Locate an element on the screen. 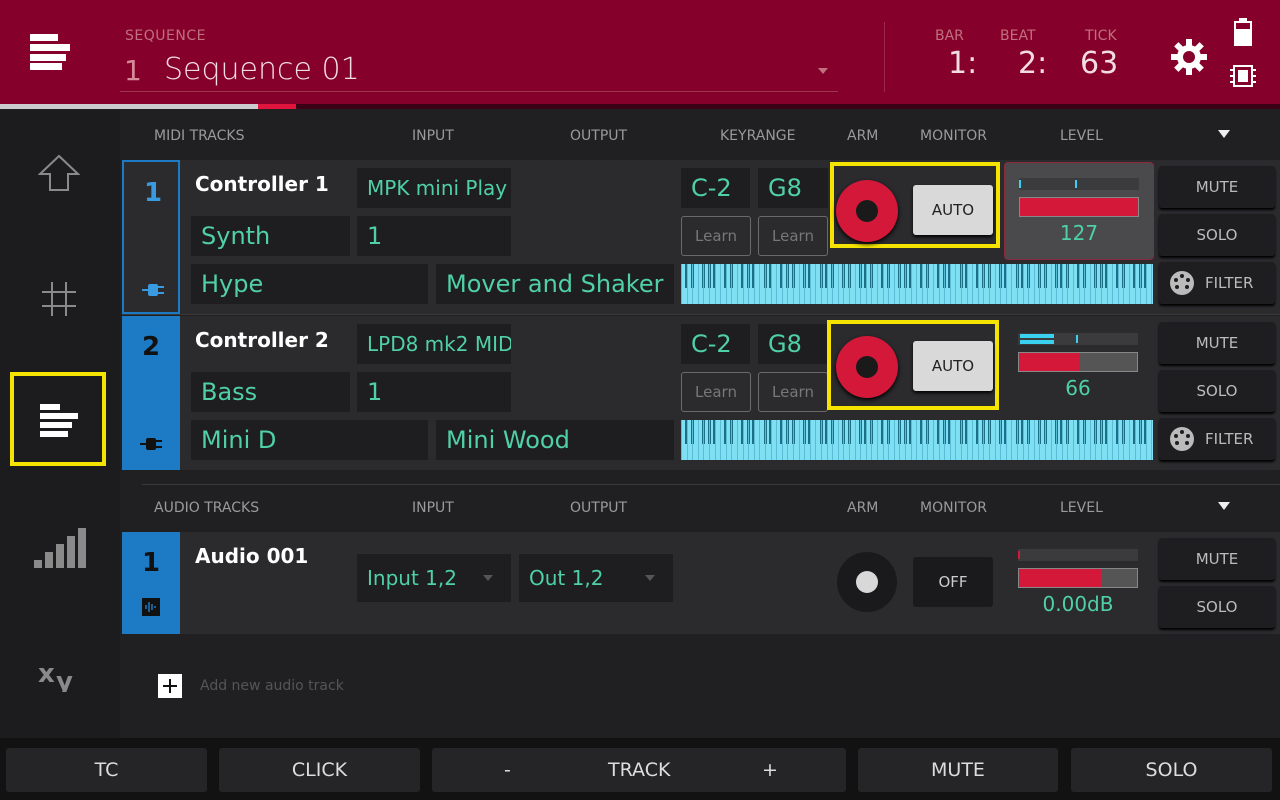  preset-category-field: Mini D is located at coordinates (309, 440).